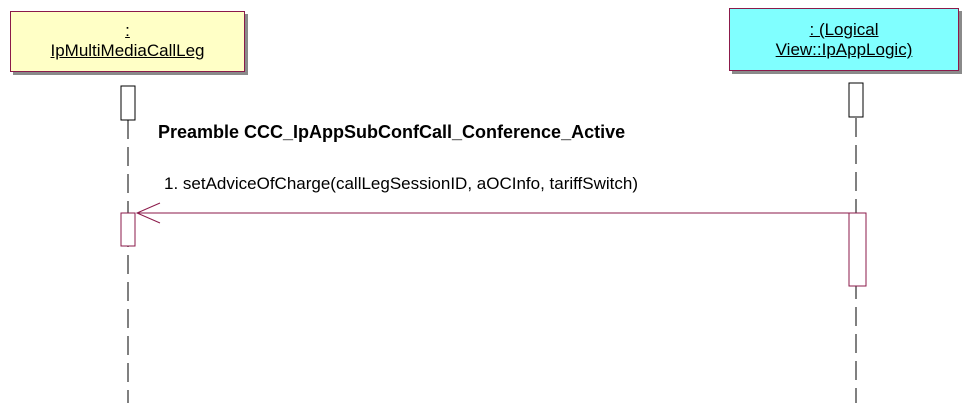 The height and width of the screenshot is (403, 979). Describe the element at coordinates (127, 50) in the screenshot. I see `object-left-line2: IpMultiMediaCallLeg` at that location.